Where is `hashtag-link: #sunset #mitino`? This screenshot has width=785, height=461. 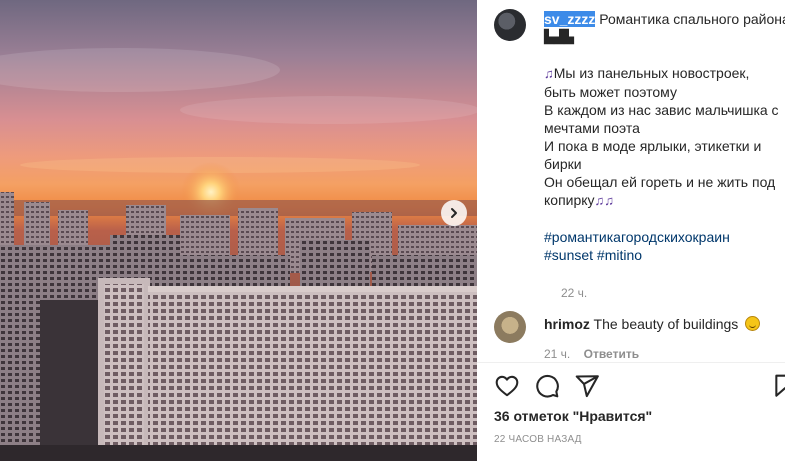
hashtag-link: #sunset #mitino is located at coordinates (664, 255).